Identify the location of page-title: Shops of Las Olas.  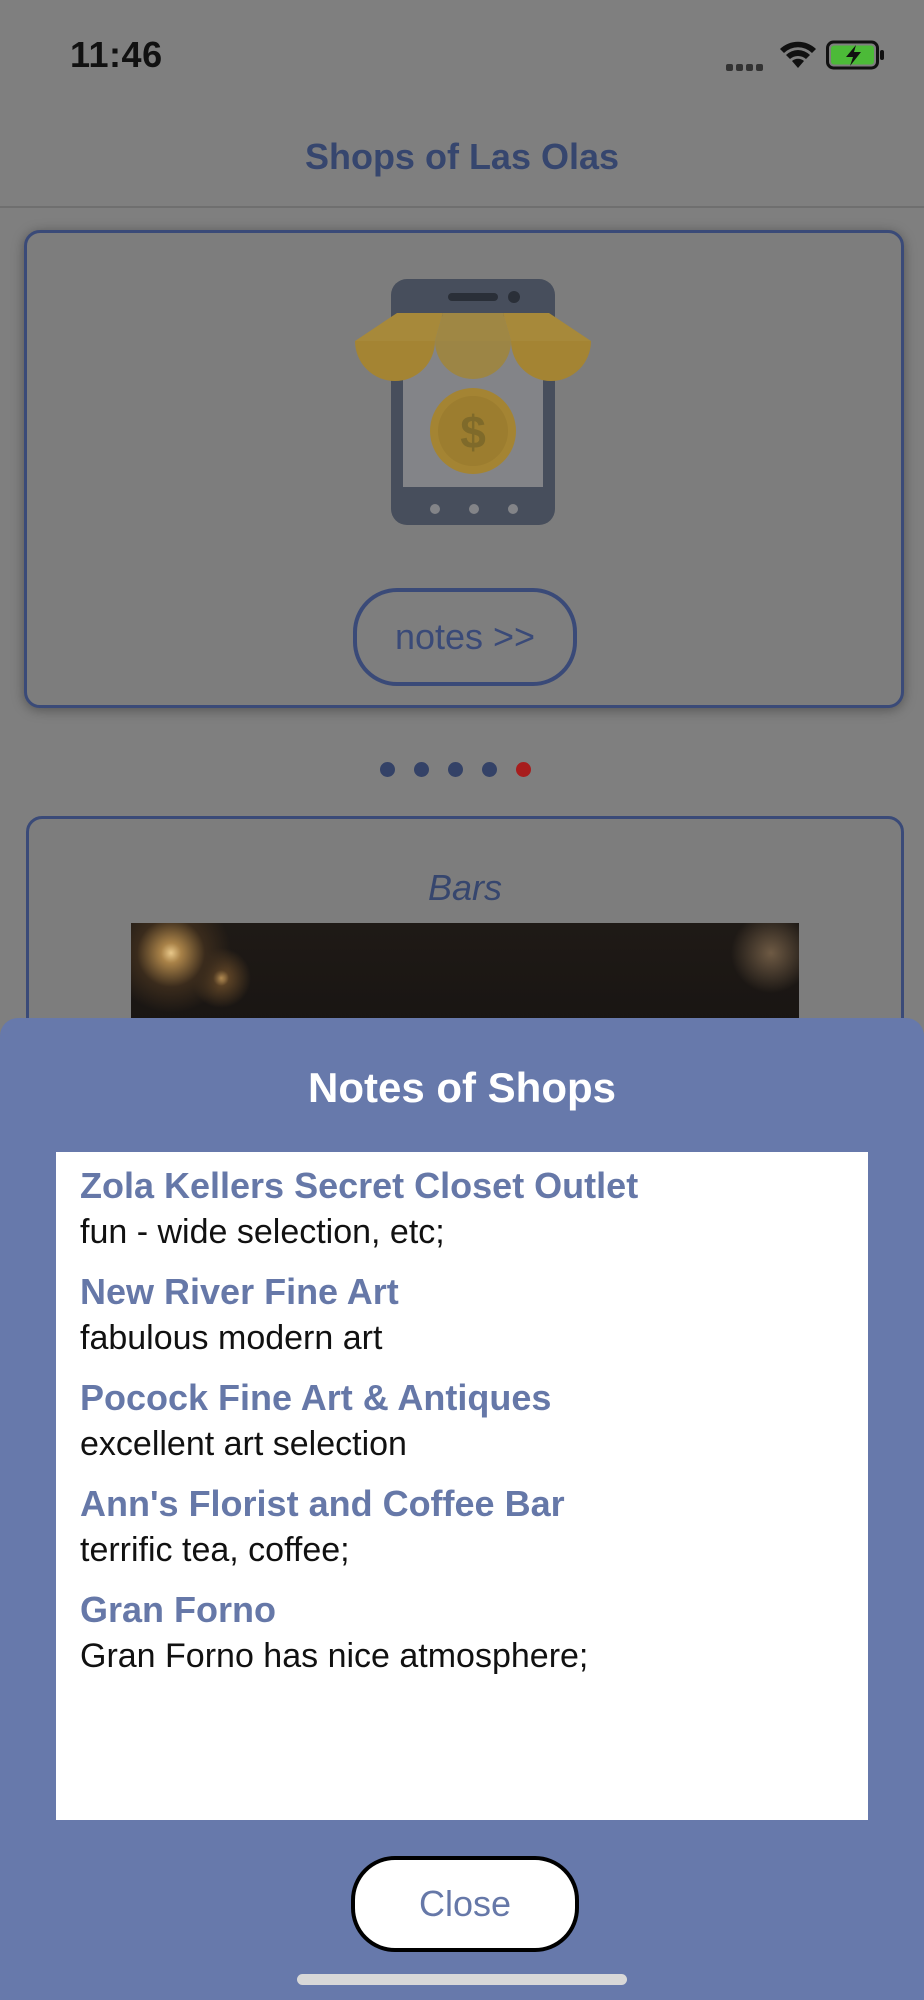
(462, 156).